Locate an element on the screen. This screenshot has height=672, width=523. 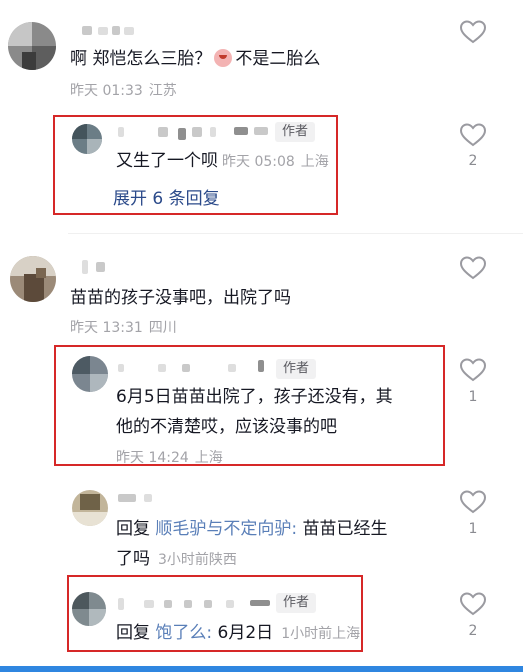
reply-to-user-link: 饱了么: is located at coordinates (183, 633).